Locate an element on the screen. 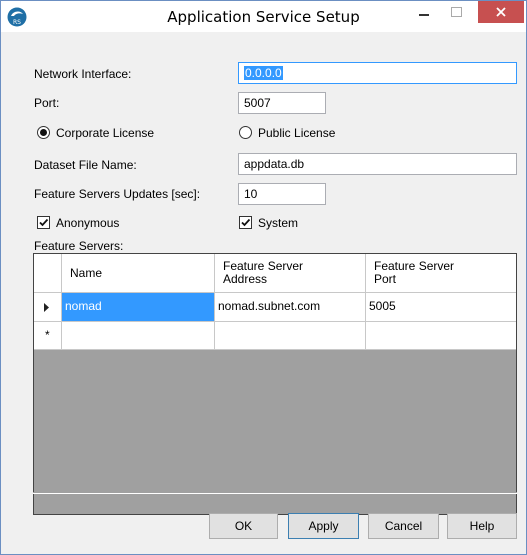 The width and height of the screenshot is (527, 555). row-header-new: * is located at coordinates (48, 336).